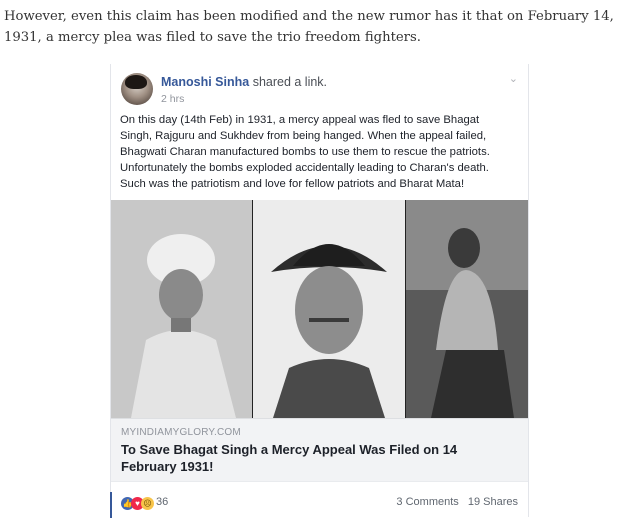 The height and width of the screenshot is (518, 628). I want to click on avatar, so click(137, 89).